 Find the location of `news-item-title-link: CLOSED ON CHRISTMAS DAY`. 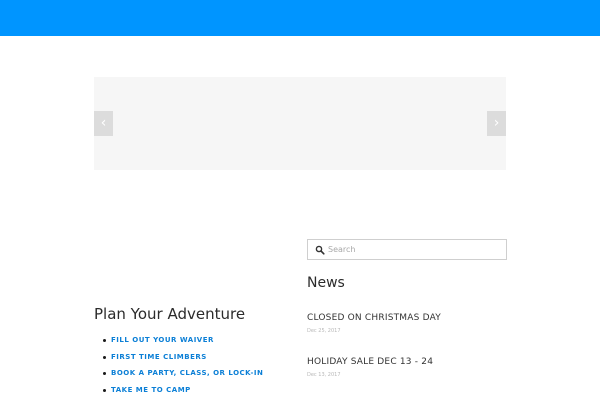

news-item-title-link: CLOSED ON CHRISTMAS DAY is located at coordinates (407, 318).